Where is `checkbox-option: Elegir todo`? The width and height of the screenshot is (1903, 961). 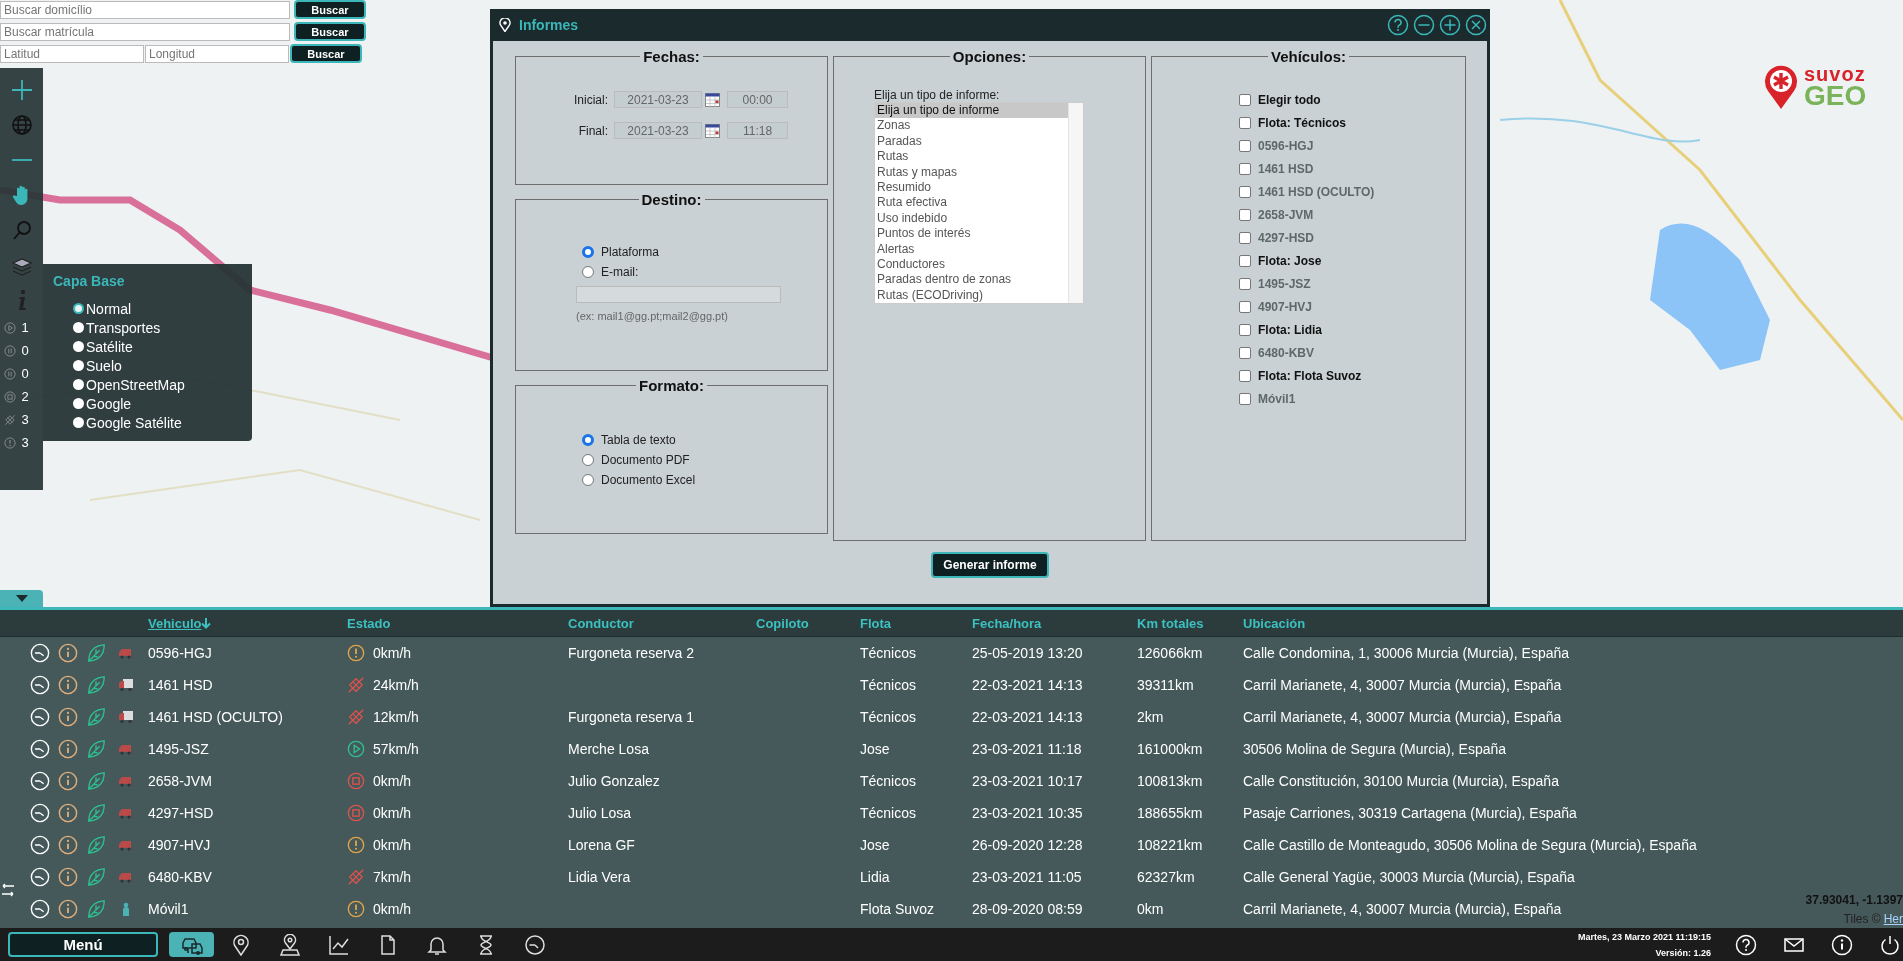
checkbox-option: Elegir todo is located at coordinates (1280, 100).